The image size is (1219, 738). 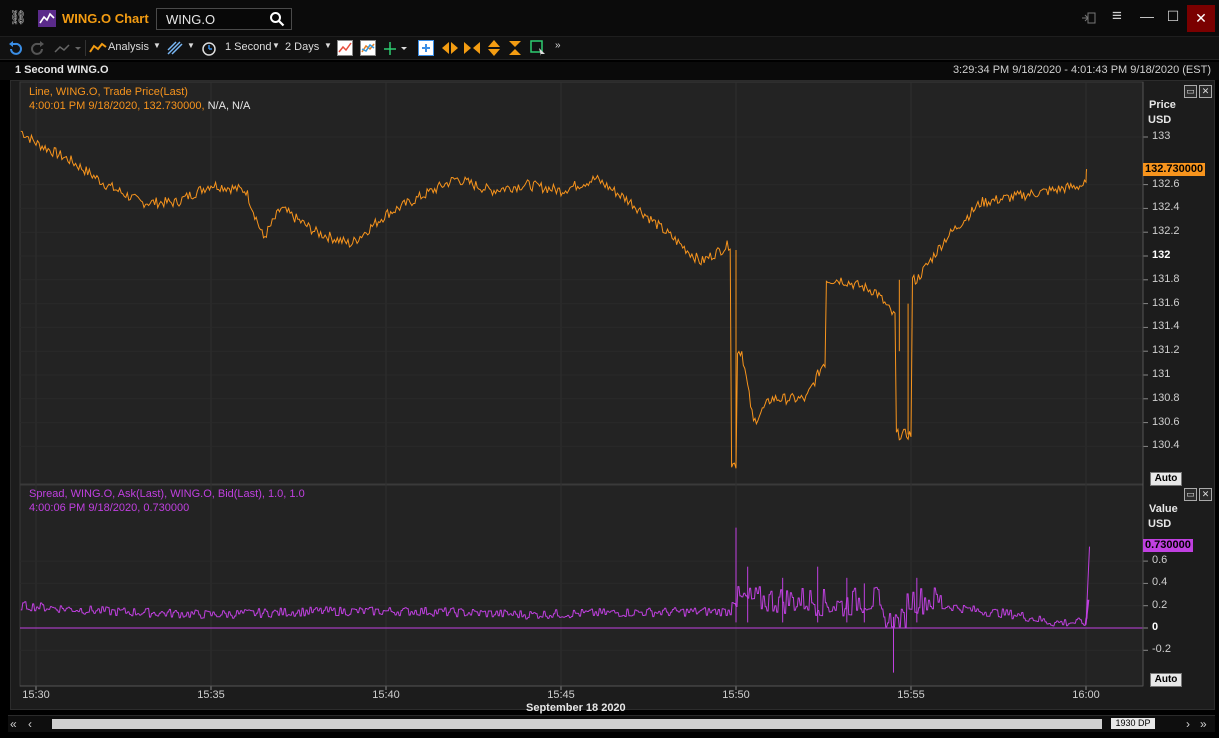 I want to click on price-panel-close-icon: ✕, so click(x=1205, y=91).